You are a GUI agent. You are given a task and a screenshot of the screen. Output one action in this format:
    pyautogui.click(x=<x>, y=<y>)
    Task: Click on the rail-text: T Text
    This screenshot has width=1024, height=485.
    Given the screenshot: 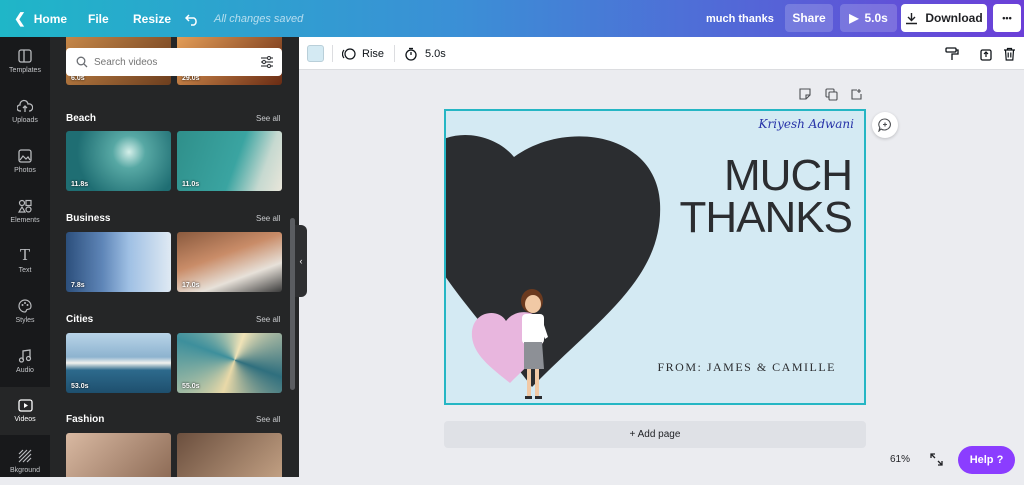 What is the action you would take?
    pyautogui.click(x=25, y=261)
    